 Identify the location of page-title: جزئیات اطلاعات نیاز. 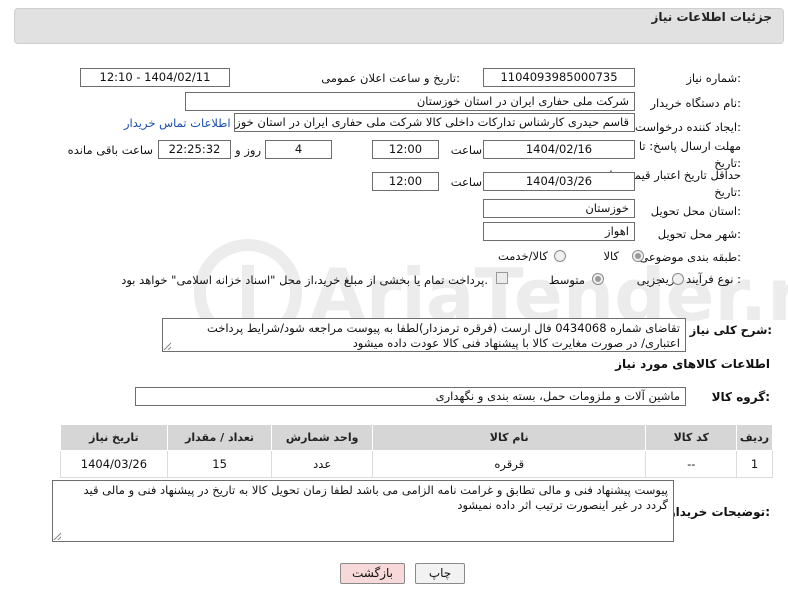
(711, 17).